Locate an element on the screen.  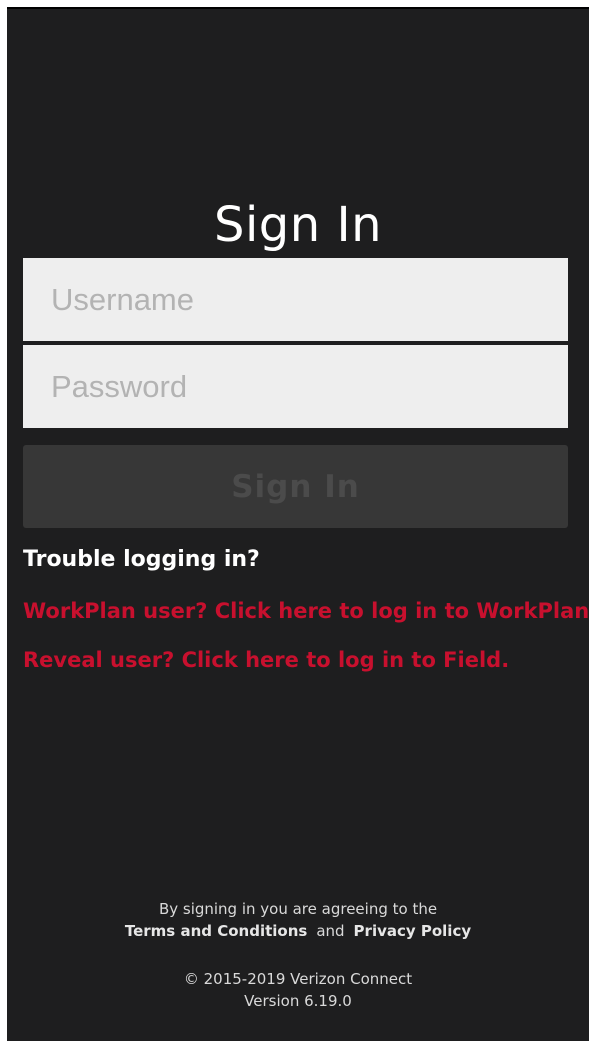
and-text: and is located at coordinates (330, 931).